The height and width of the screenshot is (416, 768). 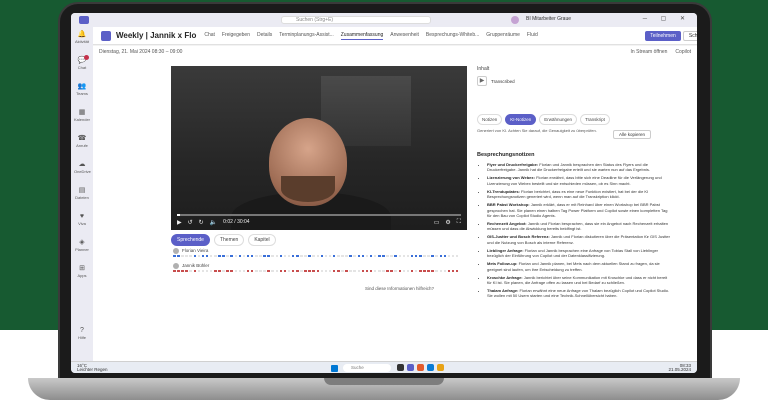 I want to click on volume-icon: 🔈, so click(x=213, y=222).